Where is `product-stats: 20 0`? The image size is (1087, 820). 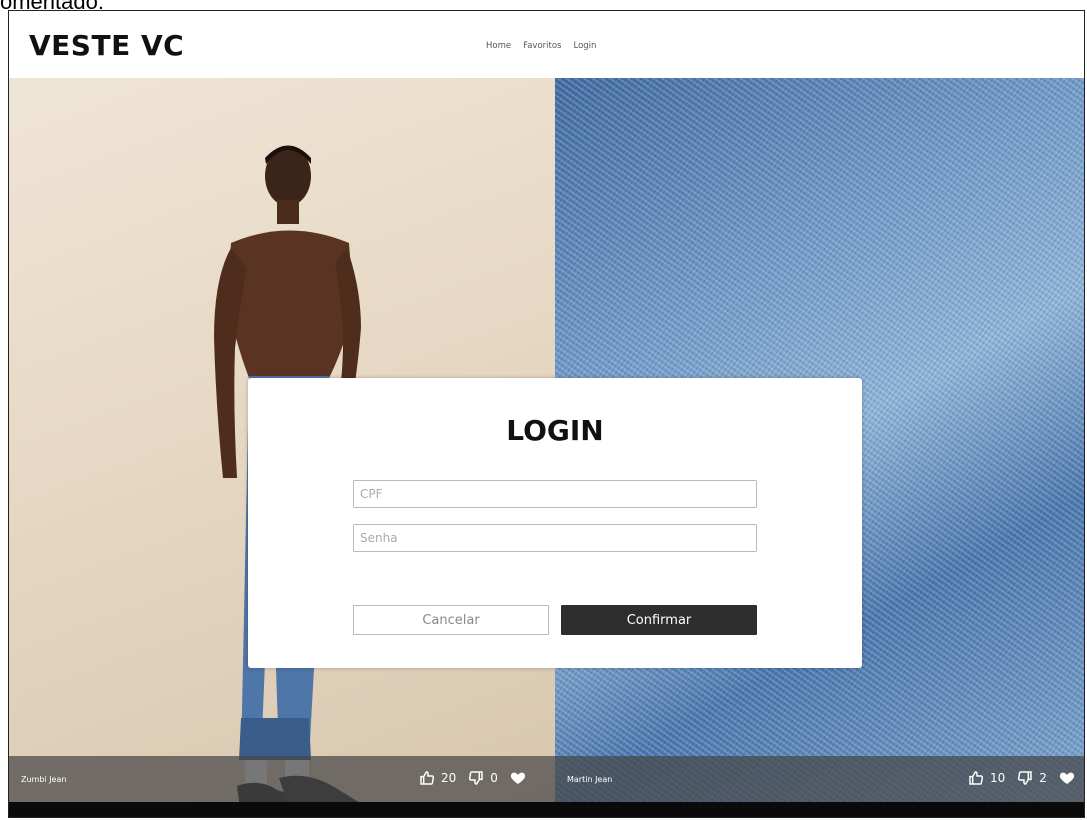
product-stats: 20 0 is located at coordinates (472, 778).